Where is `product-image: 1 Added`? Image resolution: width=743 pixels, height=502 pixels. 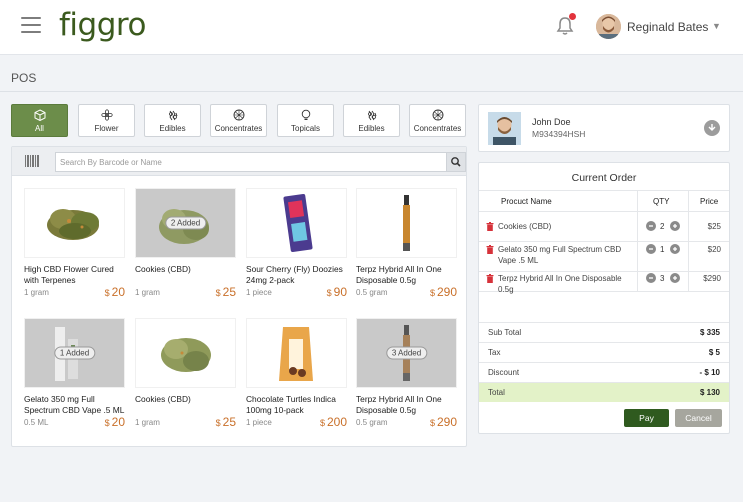 product-image: 1 Added is located at coordinates (74, 353).